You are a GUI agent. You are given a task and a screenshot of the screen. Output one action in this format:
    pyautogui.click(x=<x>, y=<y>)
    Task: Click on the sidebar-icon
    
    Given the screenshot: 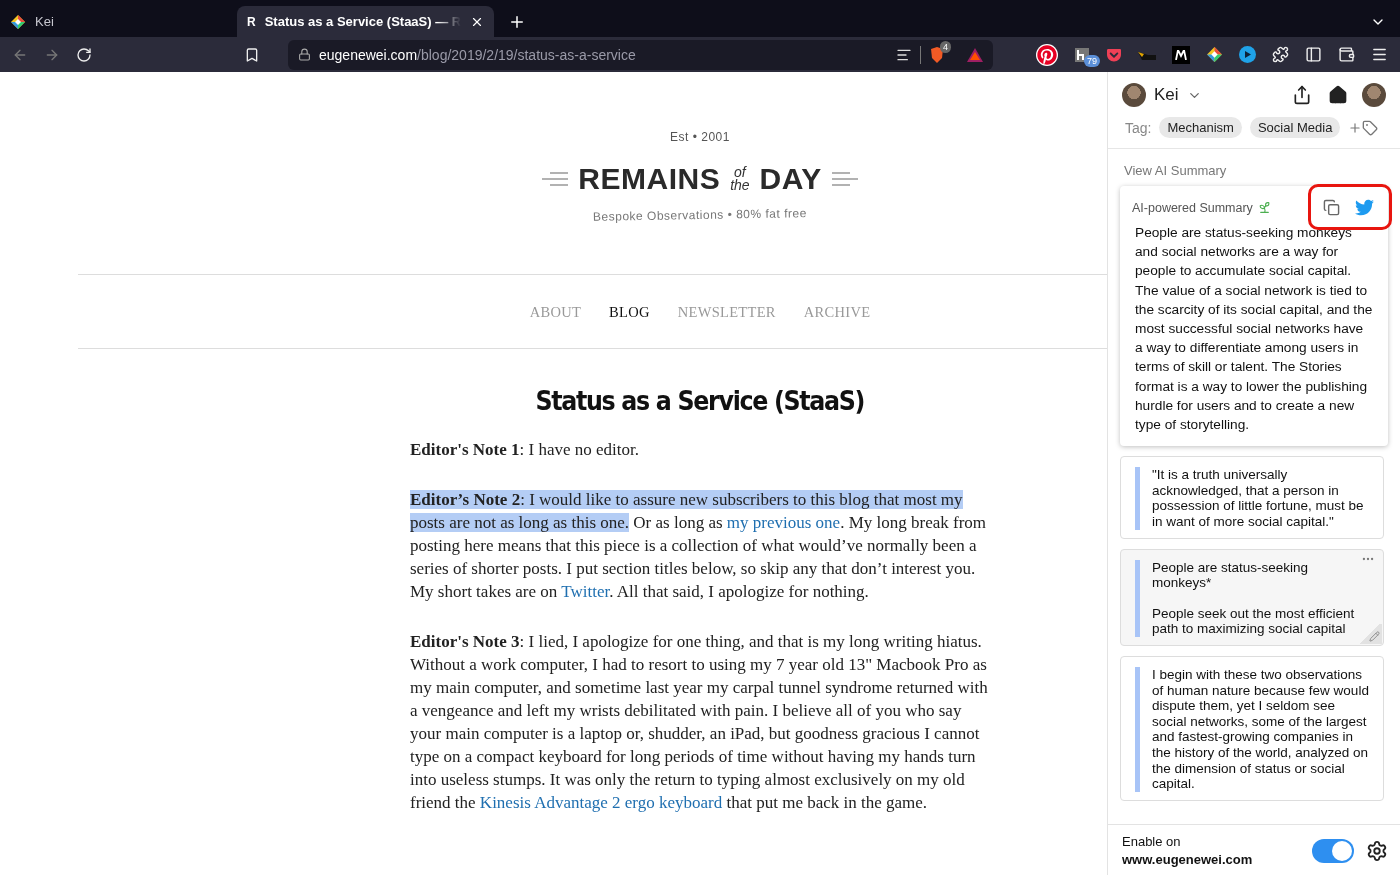 What is the action you would take?
    pyautogui.click(x=1313, y=54)
    